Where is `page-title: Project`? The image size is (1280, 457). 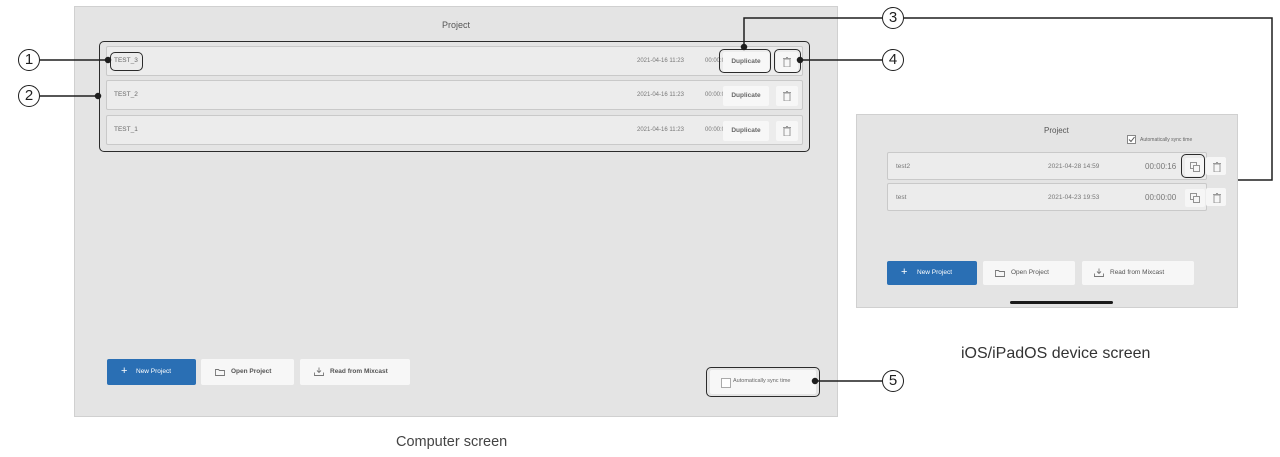 page-title: Project is located at coordinates (1056, 130).